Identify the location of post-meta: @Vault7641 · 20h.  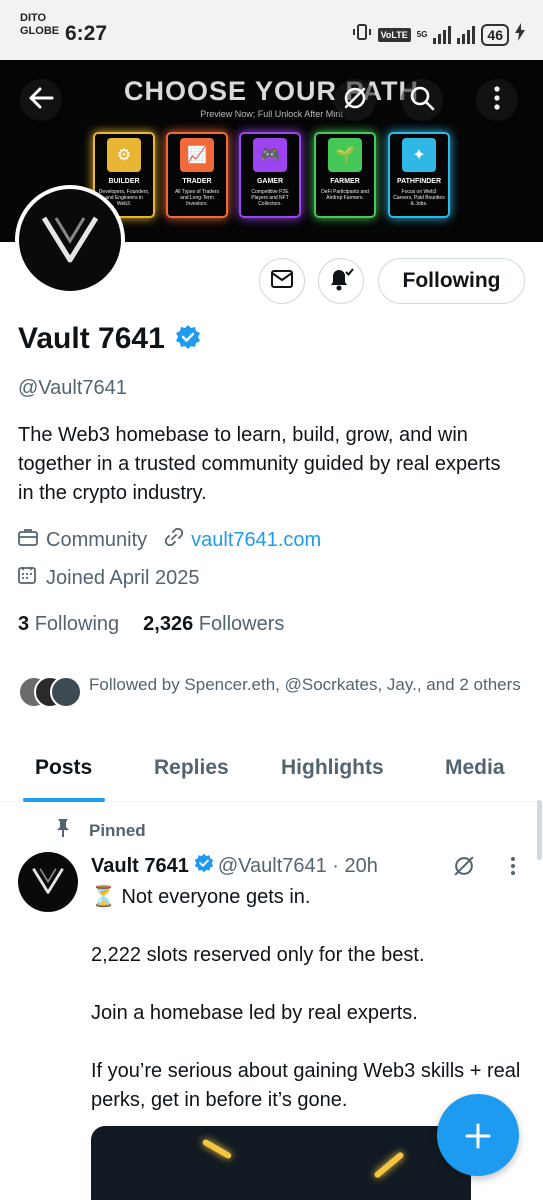
(297, 865).